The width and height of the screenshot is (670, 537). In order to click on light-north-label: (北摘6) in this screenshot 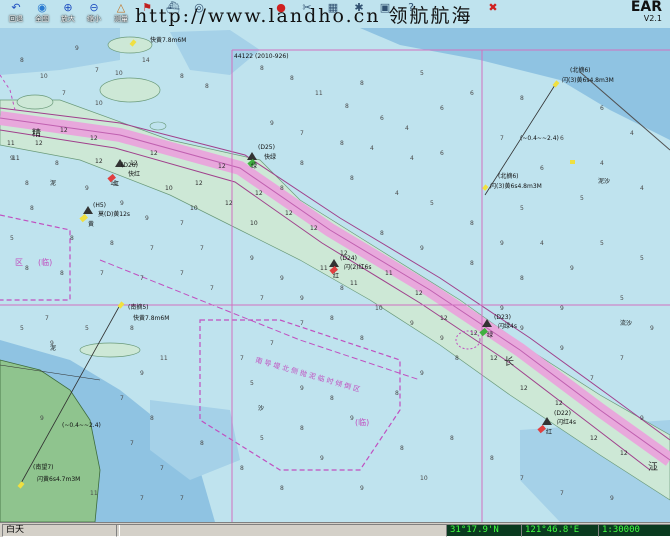, I will do `click(580, 70)`.